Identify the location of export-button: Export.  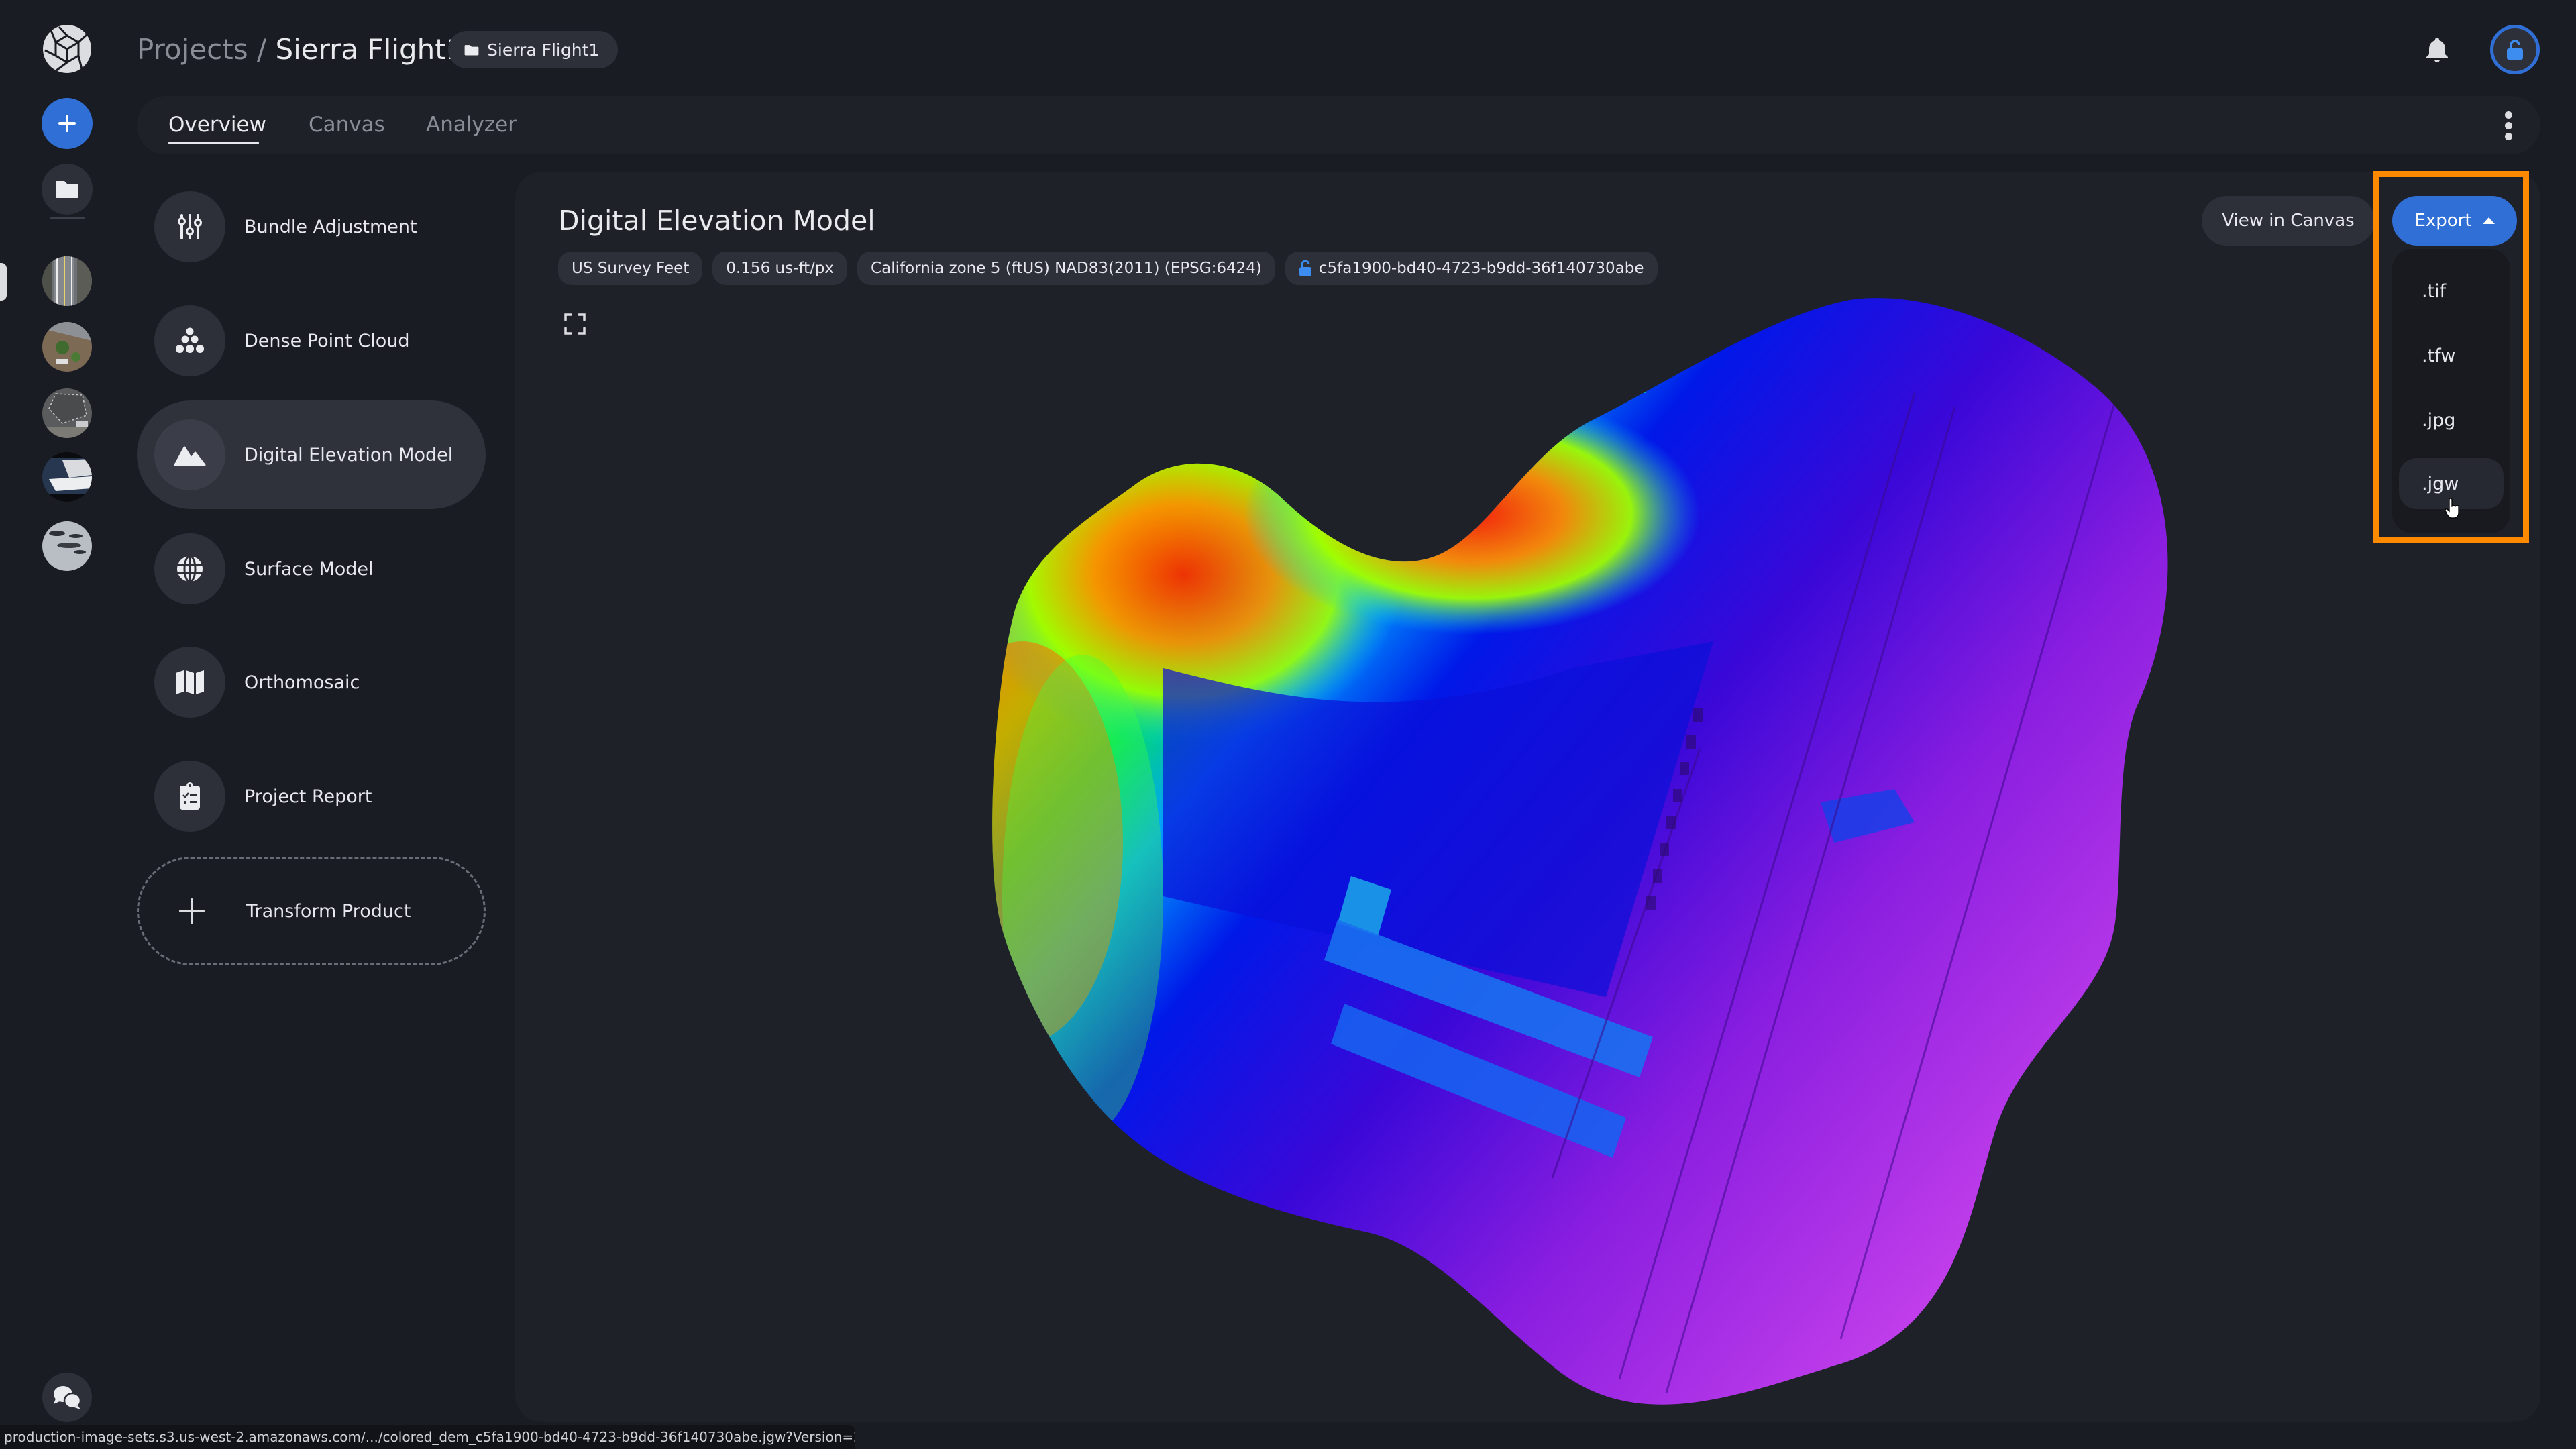
(2454, 221).